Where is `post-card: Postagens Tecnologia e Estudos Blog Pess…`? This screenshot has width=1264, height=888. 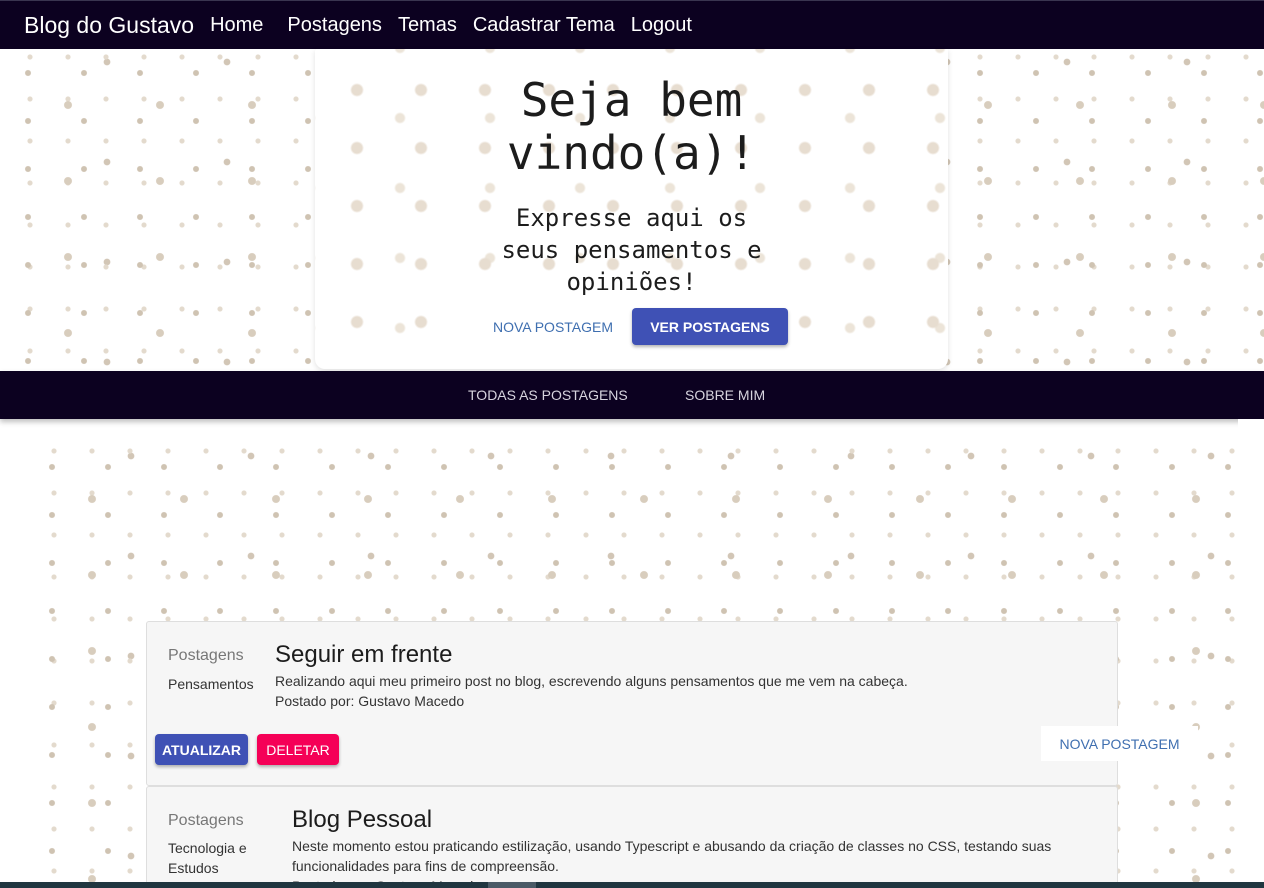 post-card: Postagens Tecnologia e Estudos Blog Pess… is located at coordinates (632, 837).